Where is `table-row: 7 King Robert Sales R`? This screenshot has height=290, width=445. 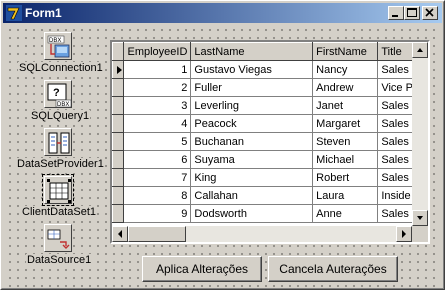
table-row: 7 King Robert Sales R is located at coordinates (270, 177).